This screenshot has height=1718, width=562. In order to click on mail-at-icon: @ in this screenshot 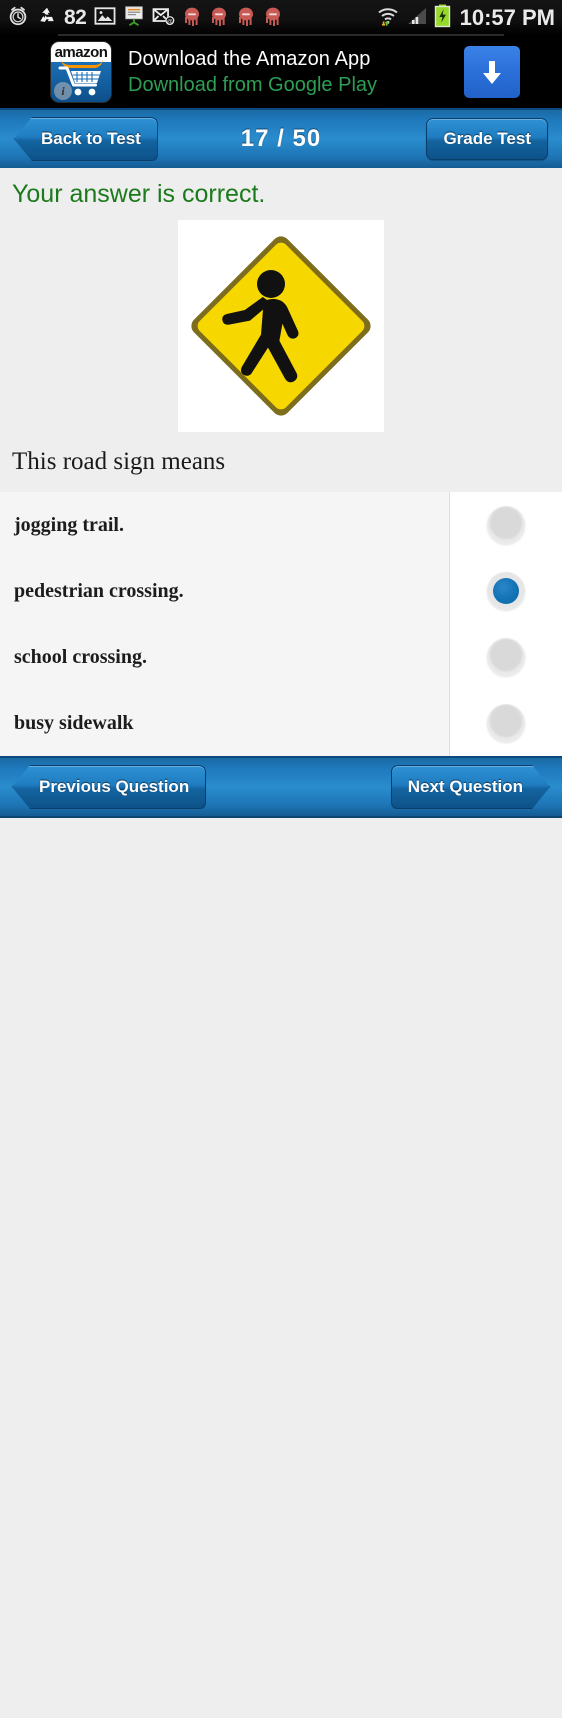, I will do `click(163, 18)`.